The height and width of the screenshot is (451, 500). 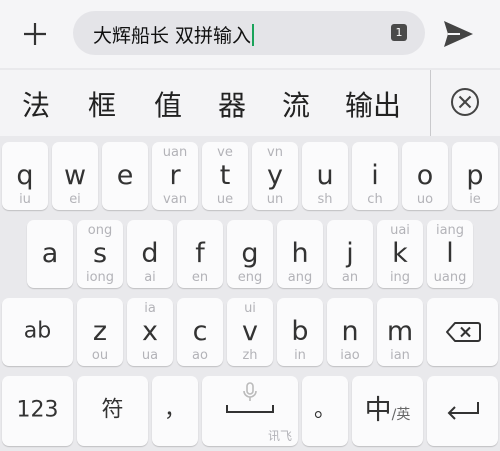 What do you see at coordinates (150, 355) in the screenshot?
I see `key-final-label: ua` at bounding box center [150, 355].